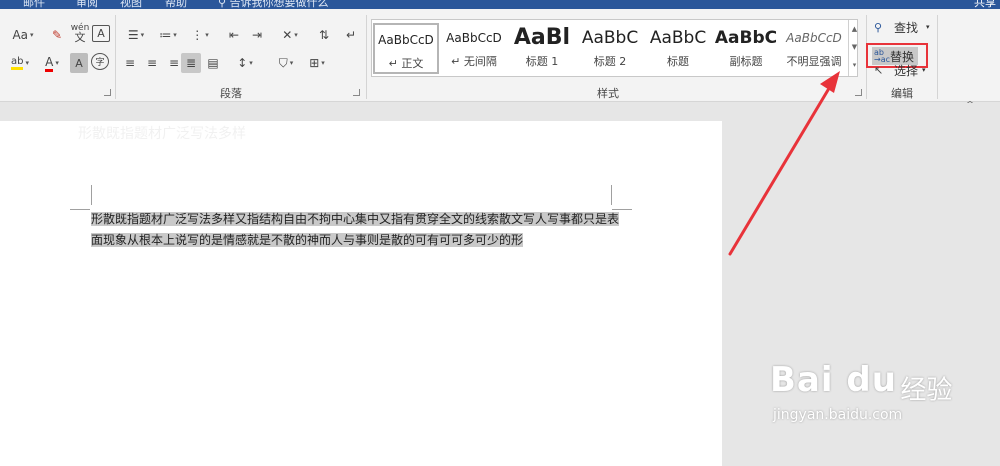  What do you see at coordinates (838, 414) in the screenshot?
I see `watermark-url: jingyan.baidu.com` at bounding box center [838, 414].